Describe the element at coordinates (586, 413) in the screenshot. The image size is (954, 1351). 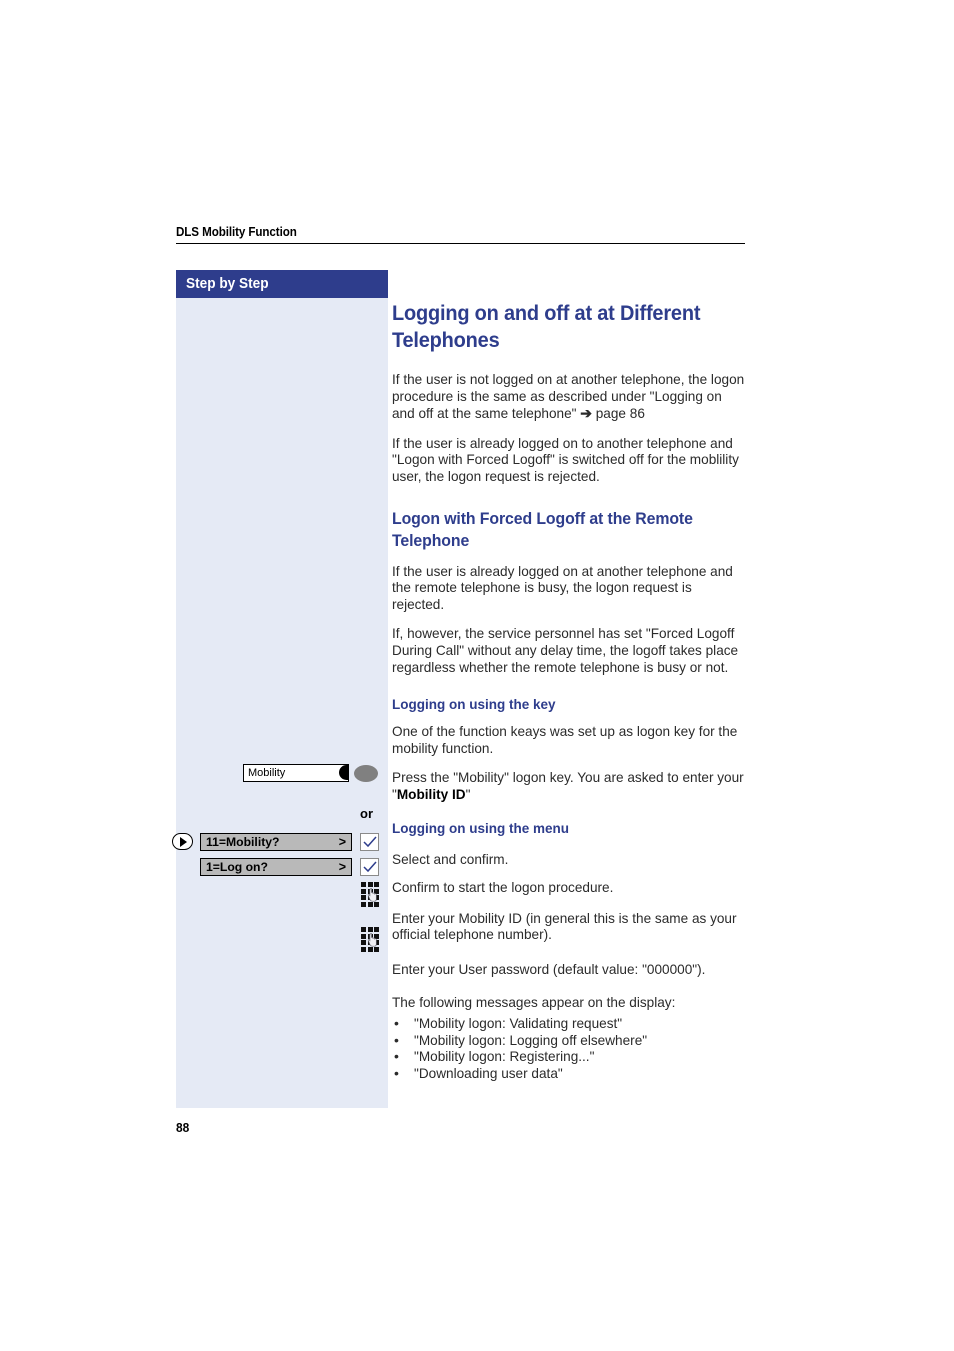
I see `arrow-right-icon: ➔` at that location.